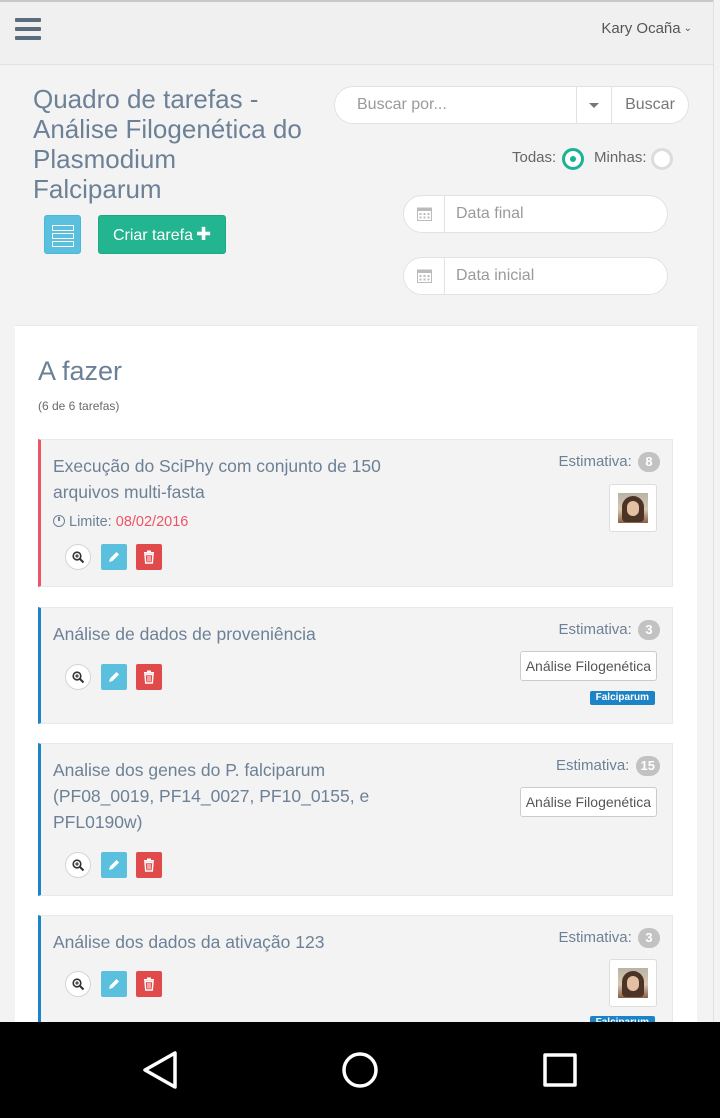  I want to click on create-task-label: Criar tarefa, so click(152, 235).